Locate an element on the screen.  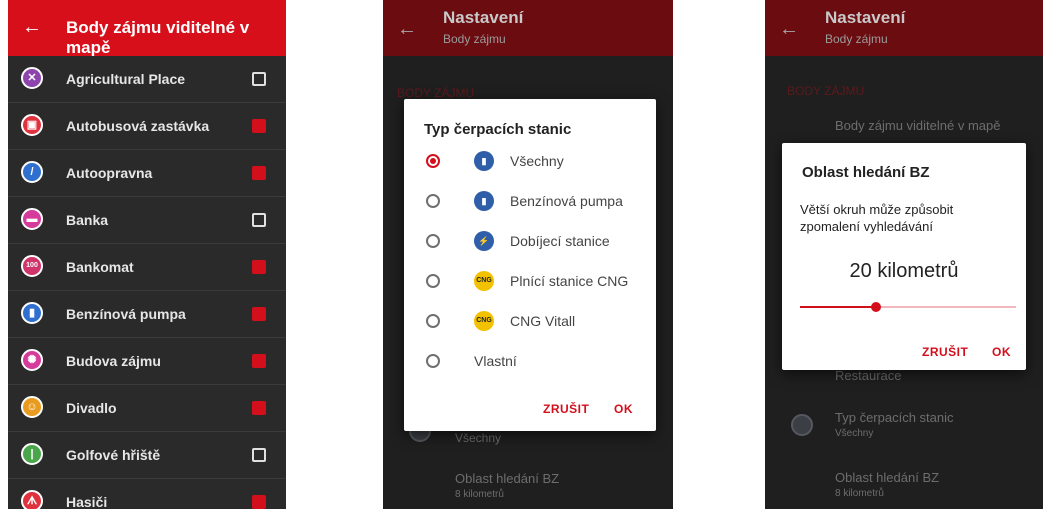
fuel-type-option: ▮ Benzínová pumpa is located at coordinates (530, 202).